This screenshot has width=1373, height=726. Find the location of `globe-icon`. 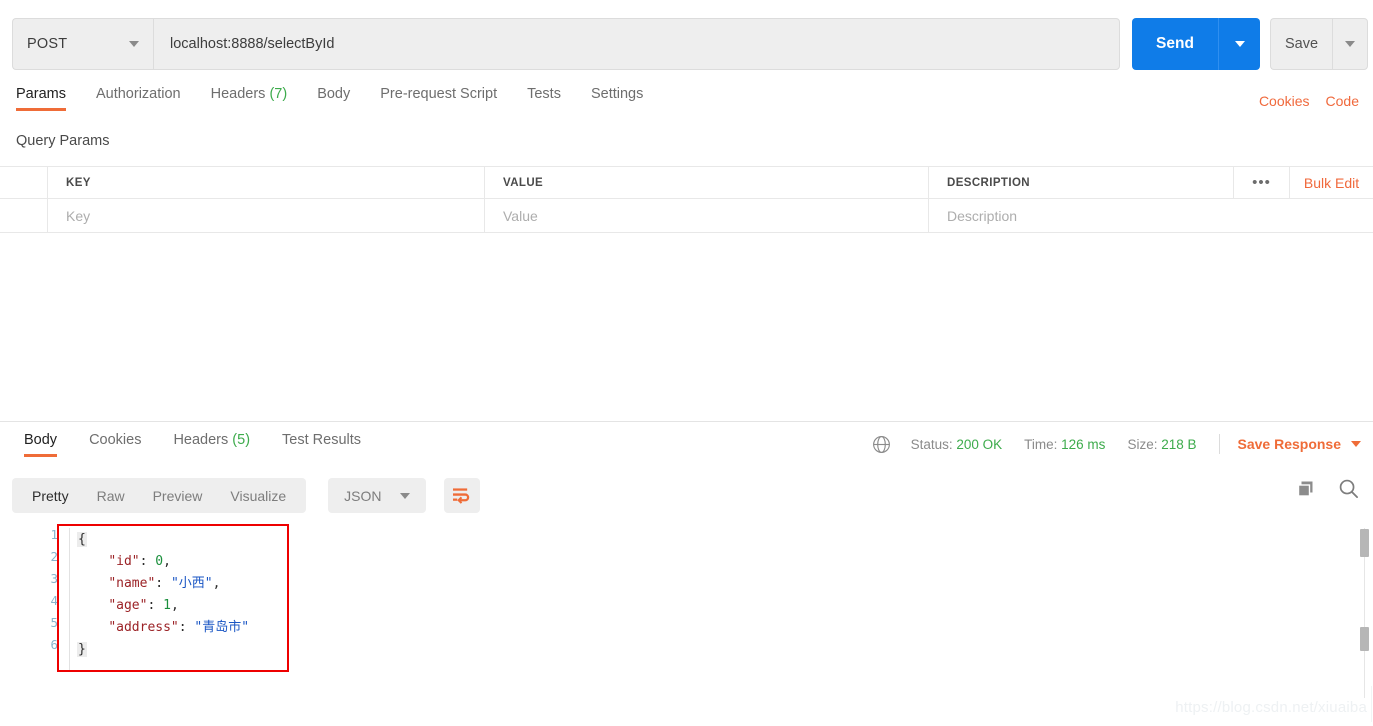

globe-icon is located at coordinates (881, 444).